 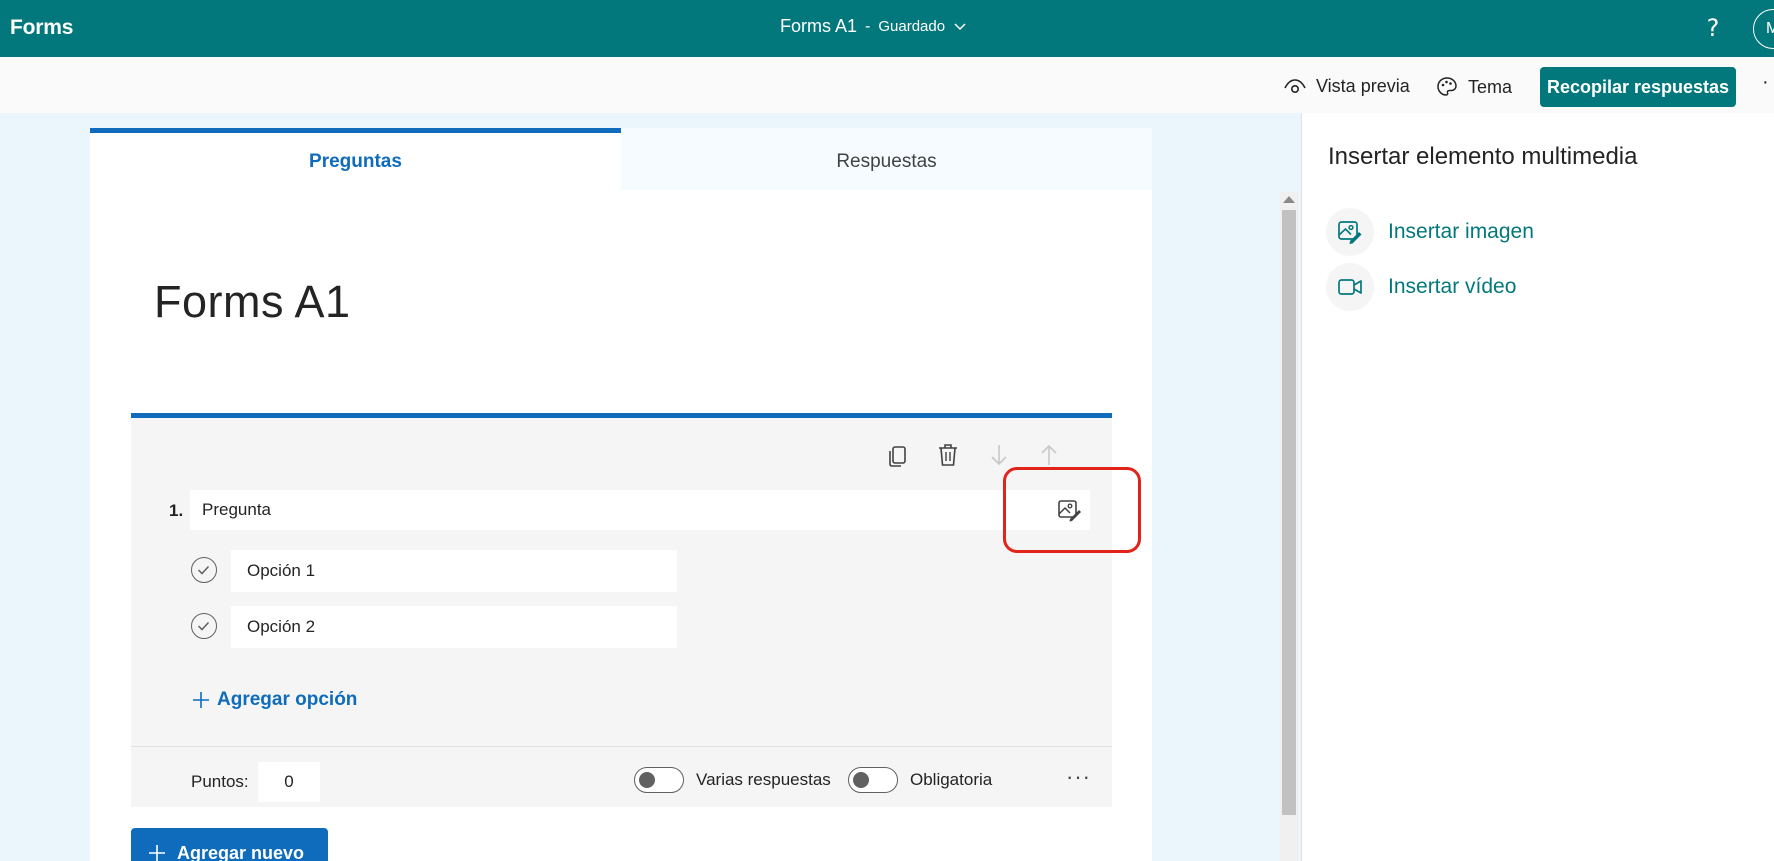 I want to click on insert-video-button: Insertar vídeo, so click(x=1421, y=287).